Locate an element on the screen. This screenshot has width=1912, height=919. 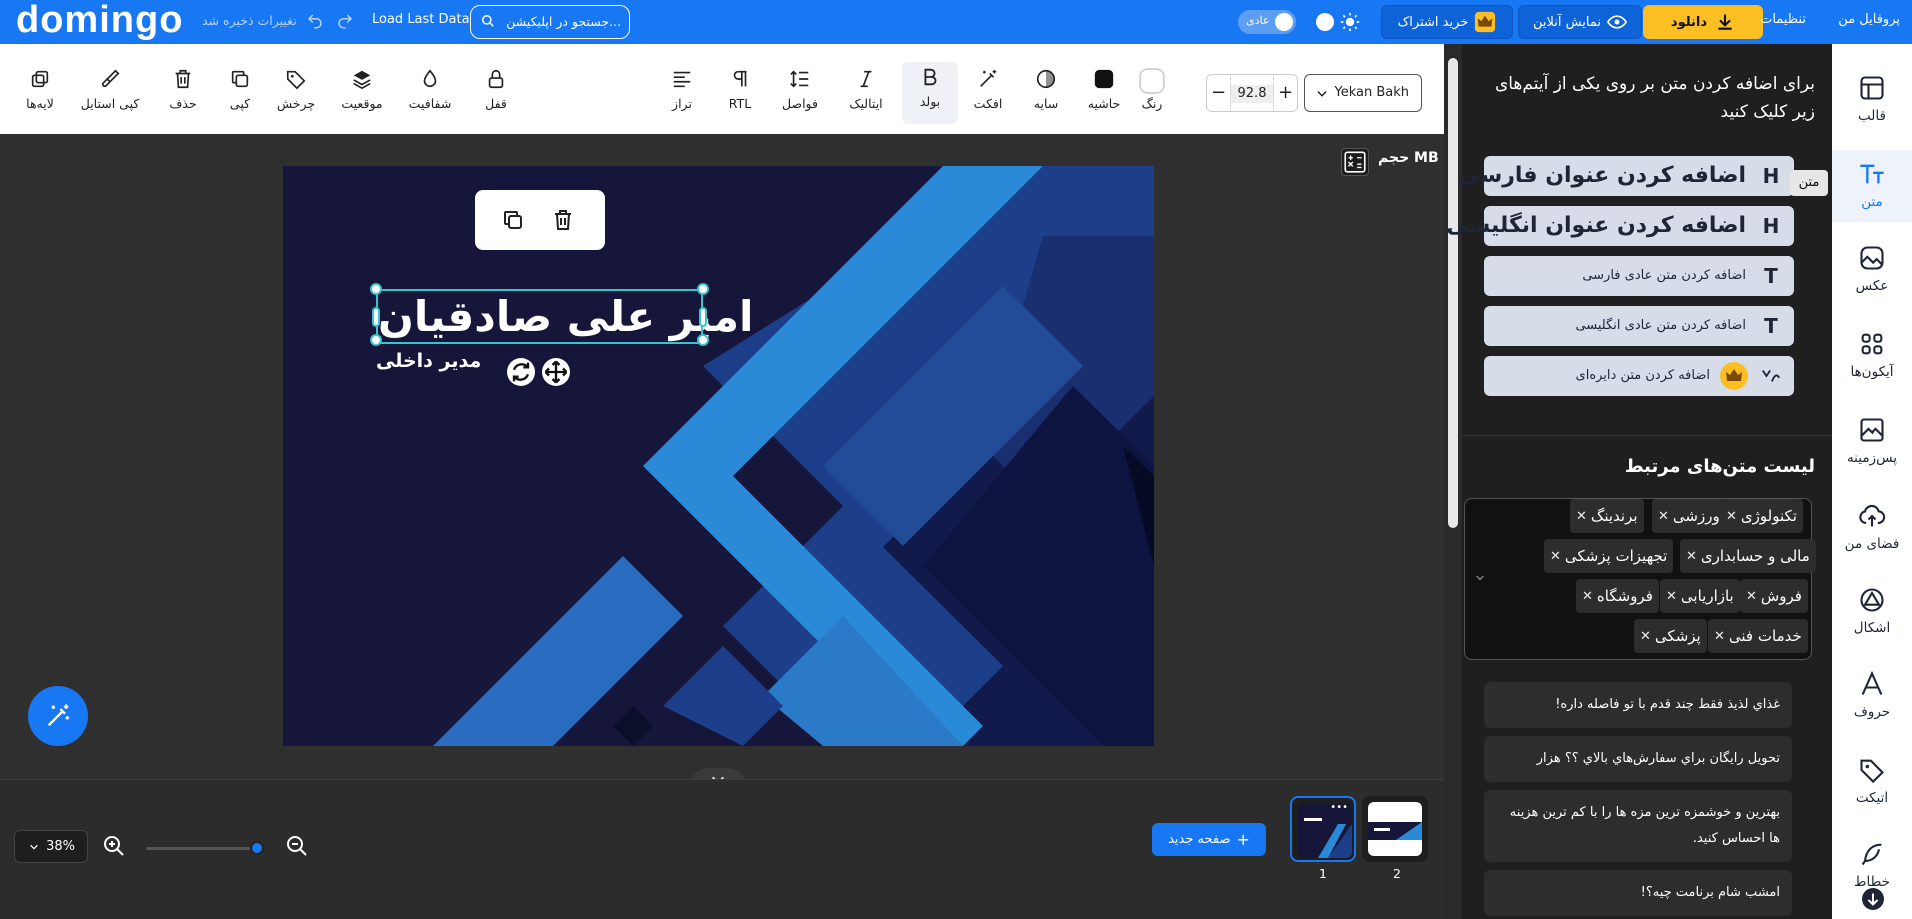
tool-color: رنگ is located at coordinates (1152, 89).